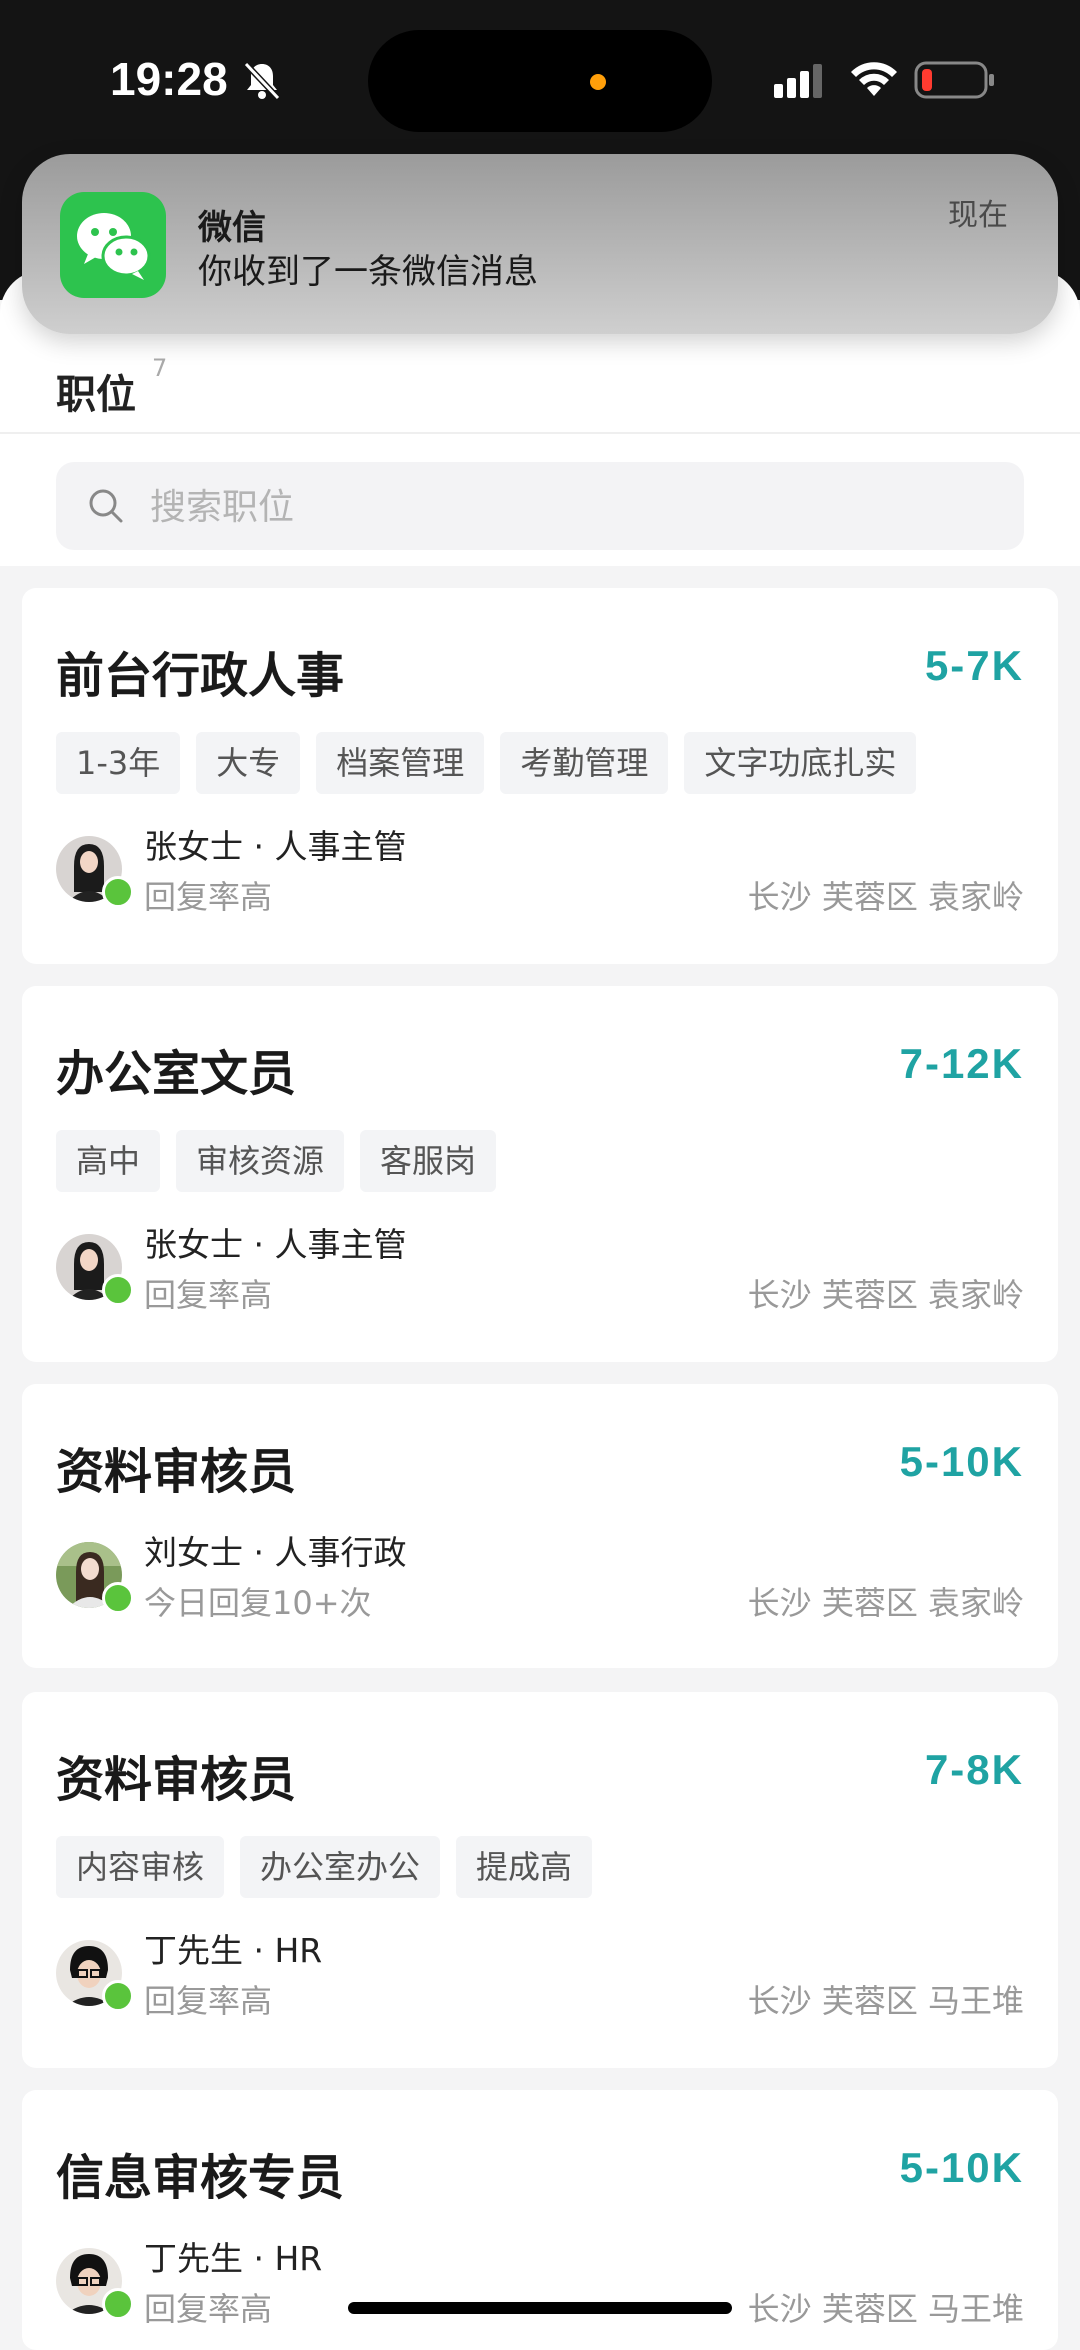  I want to click on page-title: 职位, so click(96, 395).